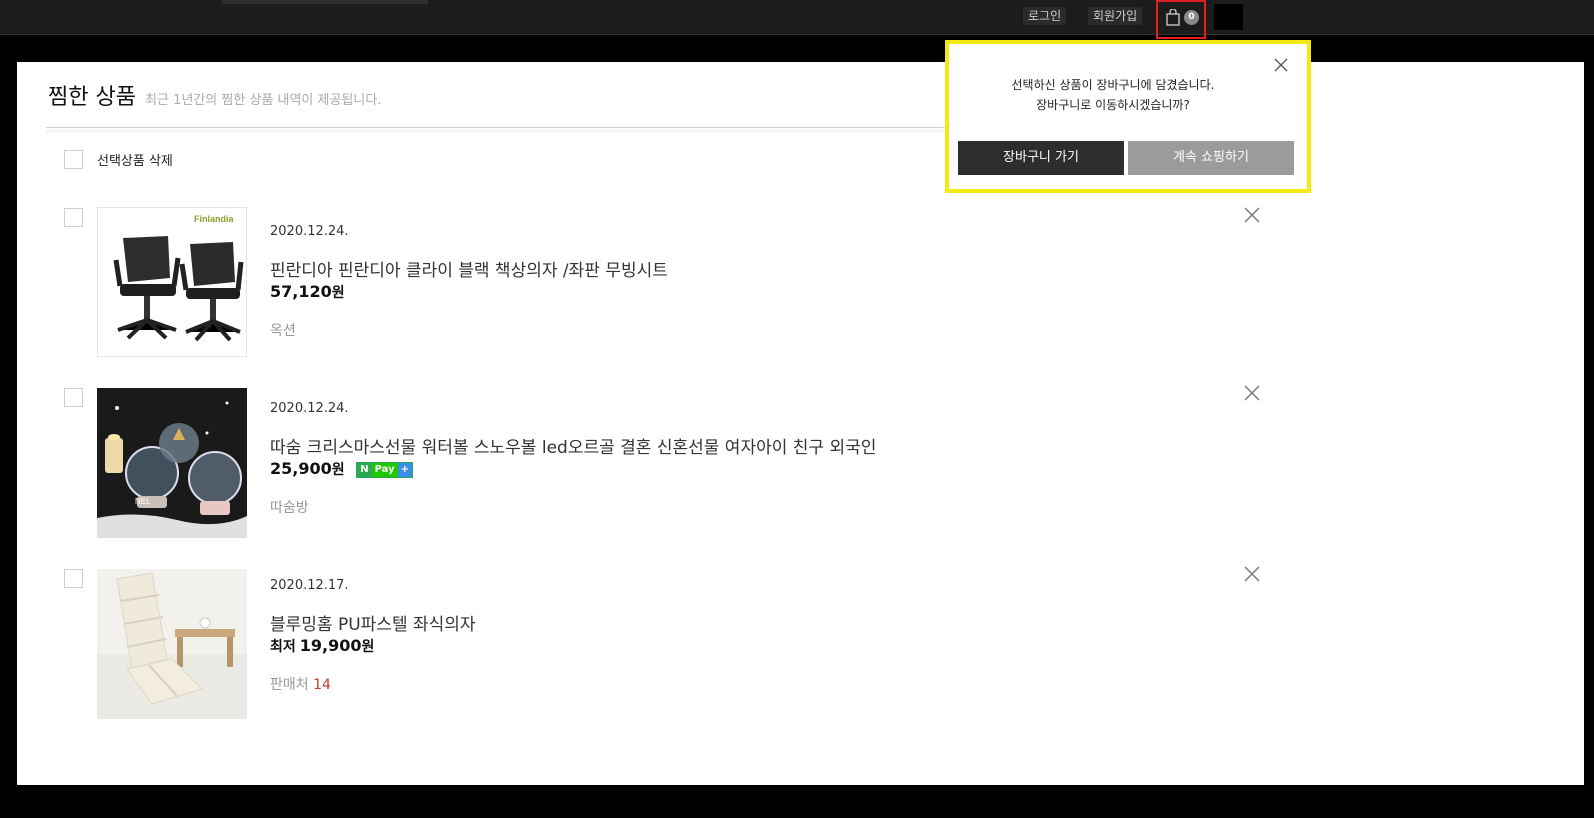 This screenshot has width=1594, height=818. Describe the element at coordinates (325, 2) in the screenshot. I see `top-bar-stub` at that location.